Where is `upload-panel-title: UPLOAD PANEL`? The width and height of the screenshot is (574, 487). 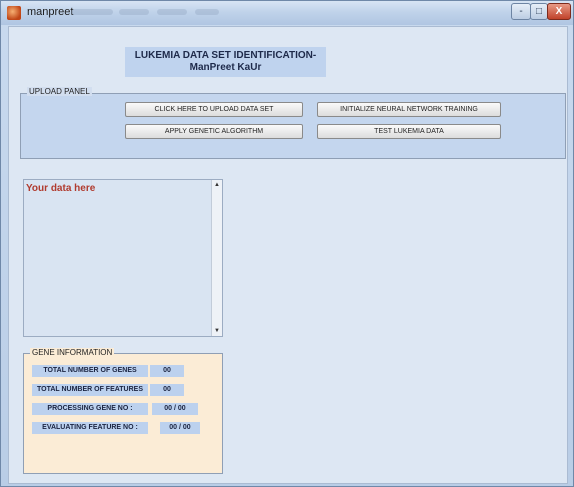 upload-panel-title: UPLOAD PANEL is located at coordinates (59, 91).